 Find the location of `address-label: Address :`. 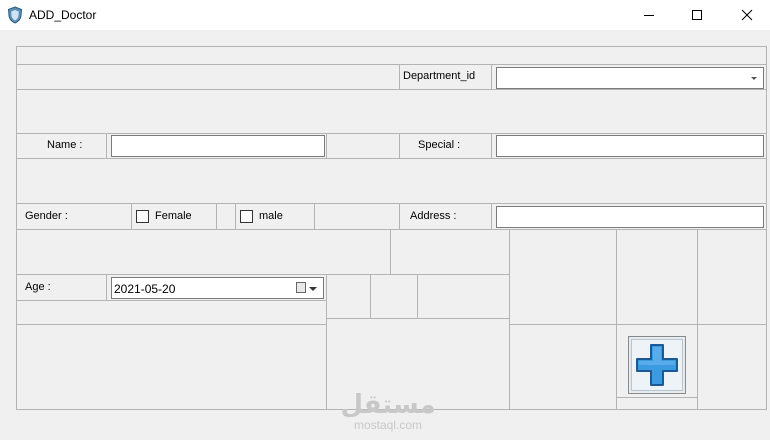

address-label: Address : is located at coordinates (433, 216).